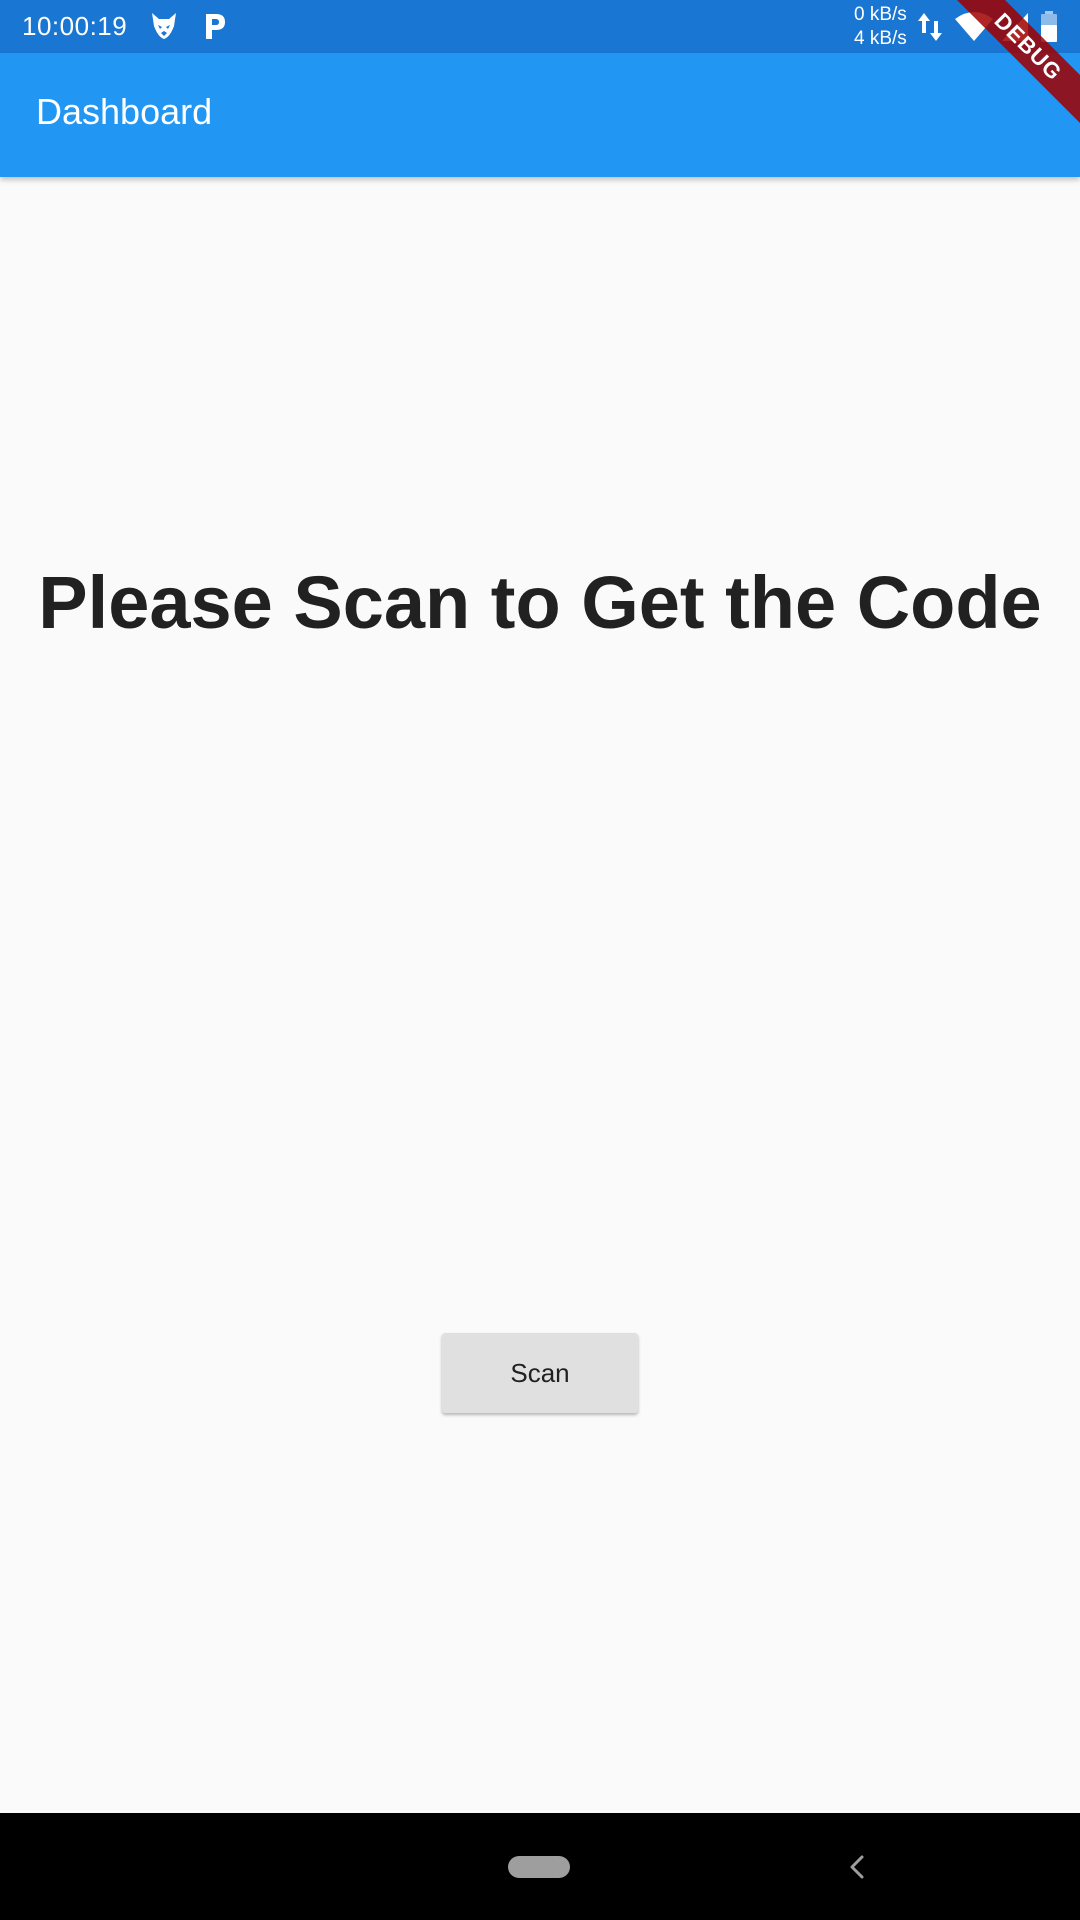 The image size is (1080, 1920). I want to click on wifi-icon, so click(974, 29).